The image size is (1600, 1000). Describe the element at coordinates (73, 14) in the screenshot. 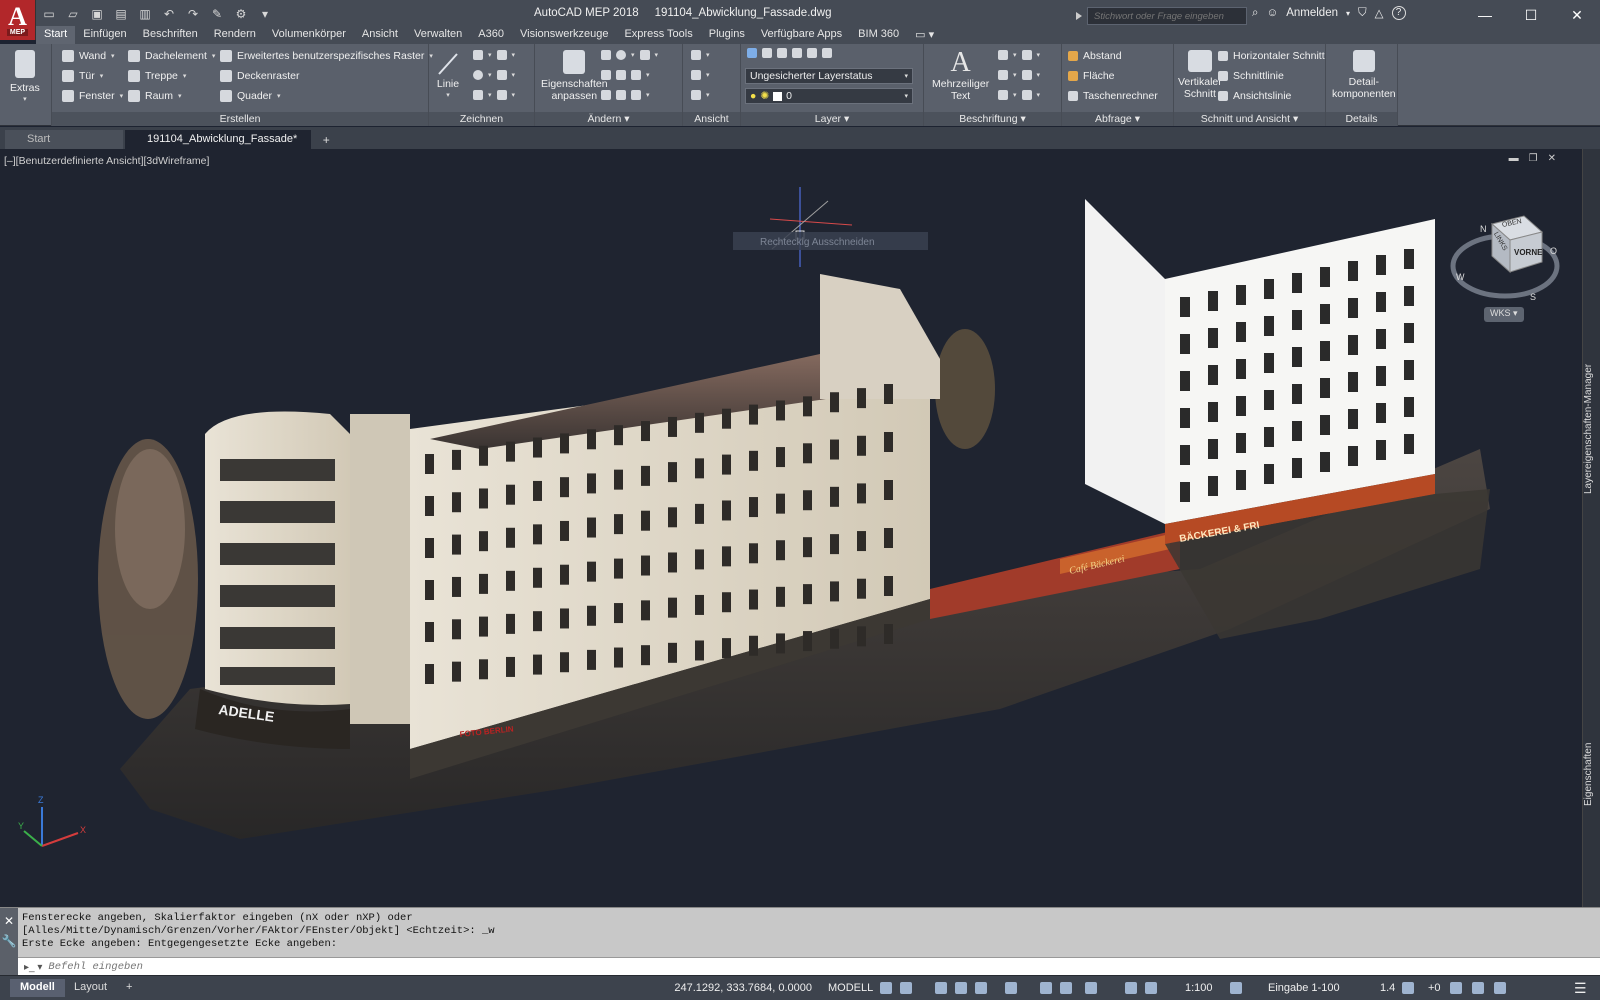

I see `open-file-icon: ▱` at that location.